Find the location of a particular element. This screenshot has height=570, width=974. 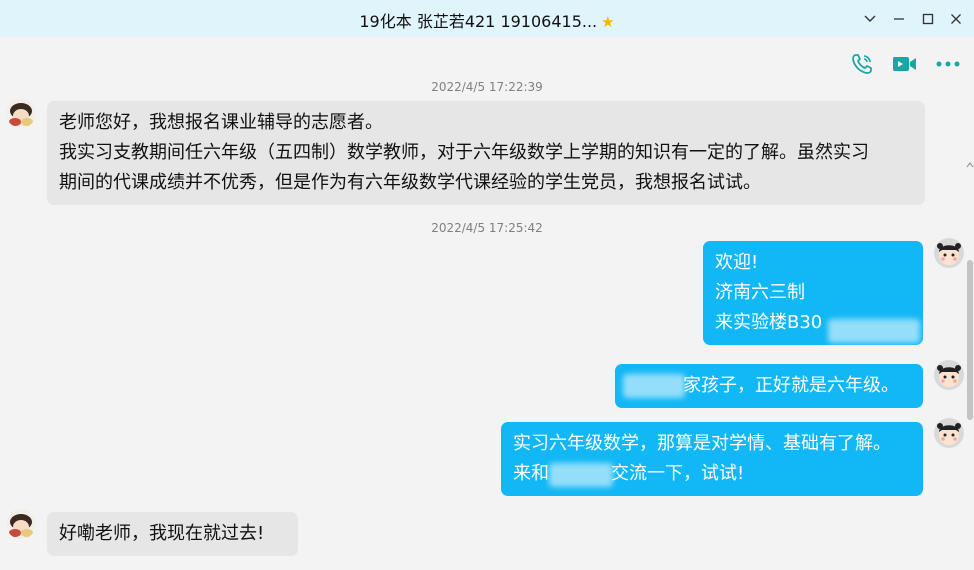

outgoing-message-bubble: 家孩子，正好就是六年级。 is located at coordinates (769, 386).